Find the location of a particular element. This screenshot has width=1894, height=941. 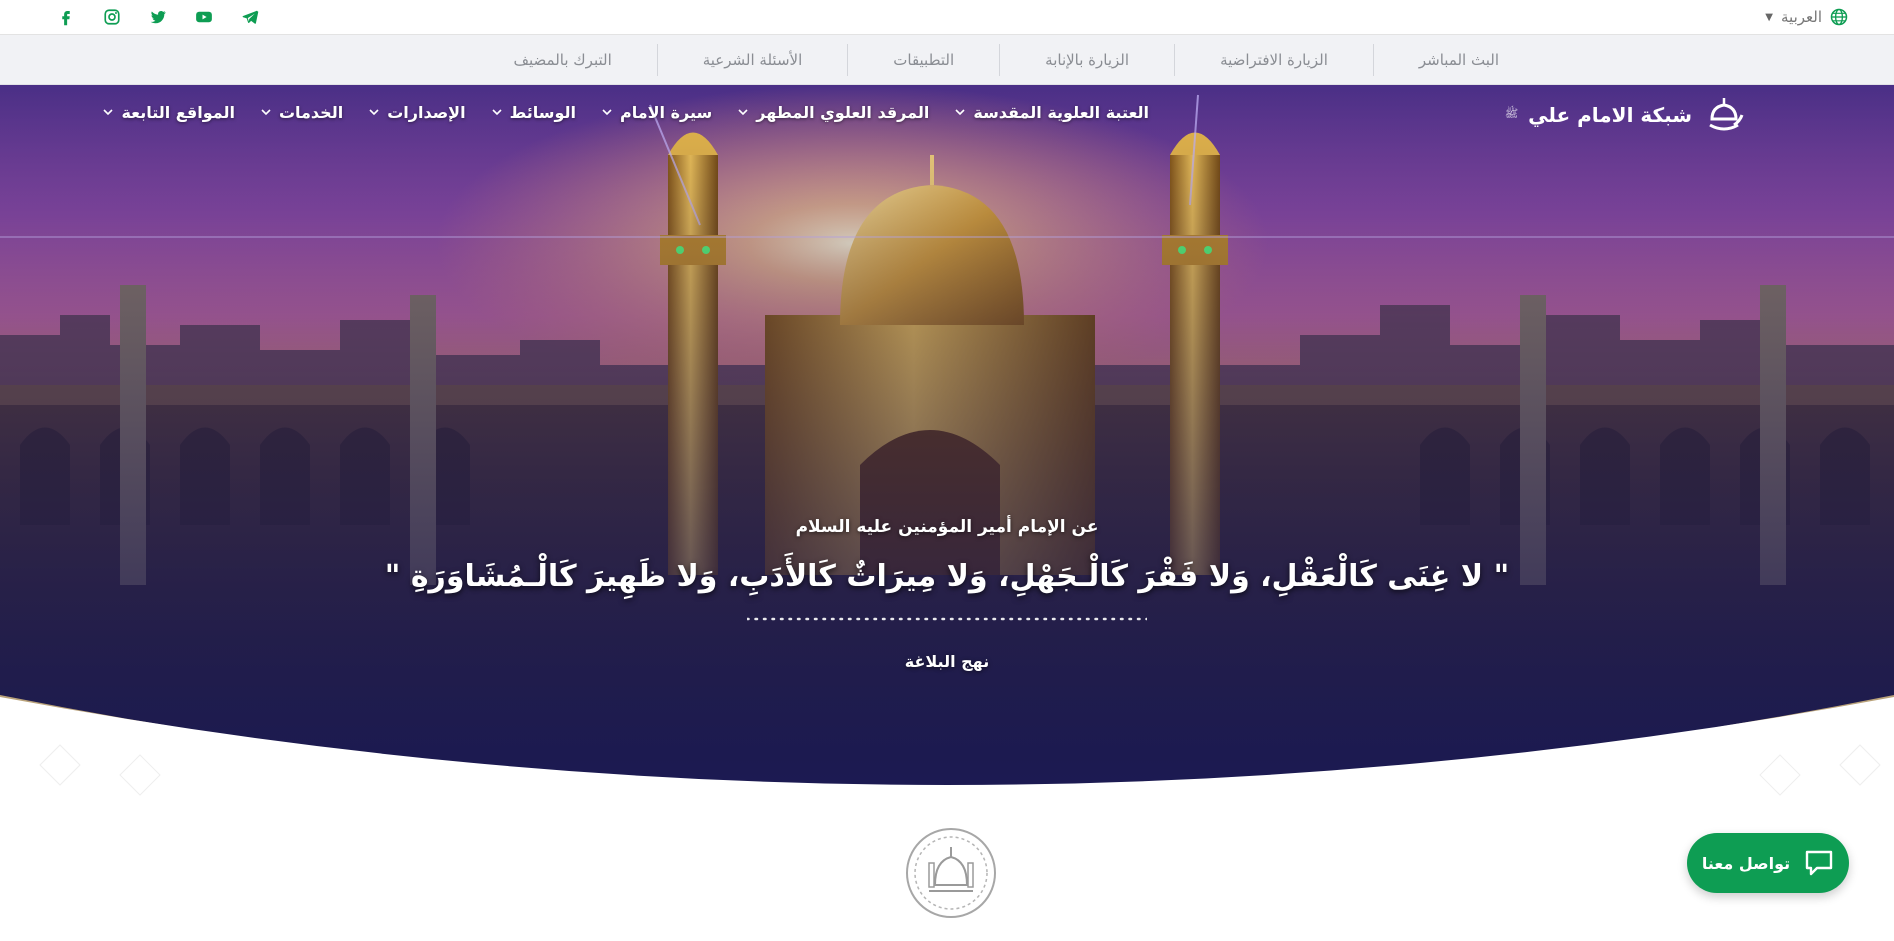

subnav-religious-questions: الأسئلة الشرعية is located at coordinates (752, 60).